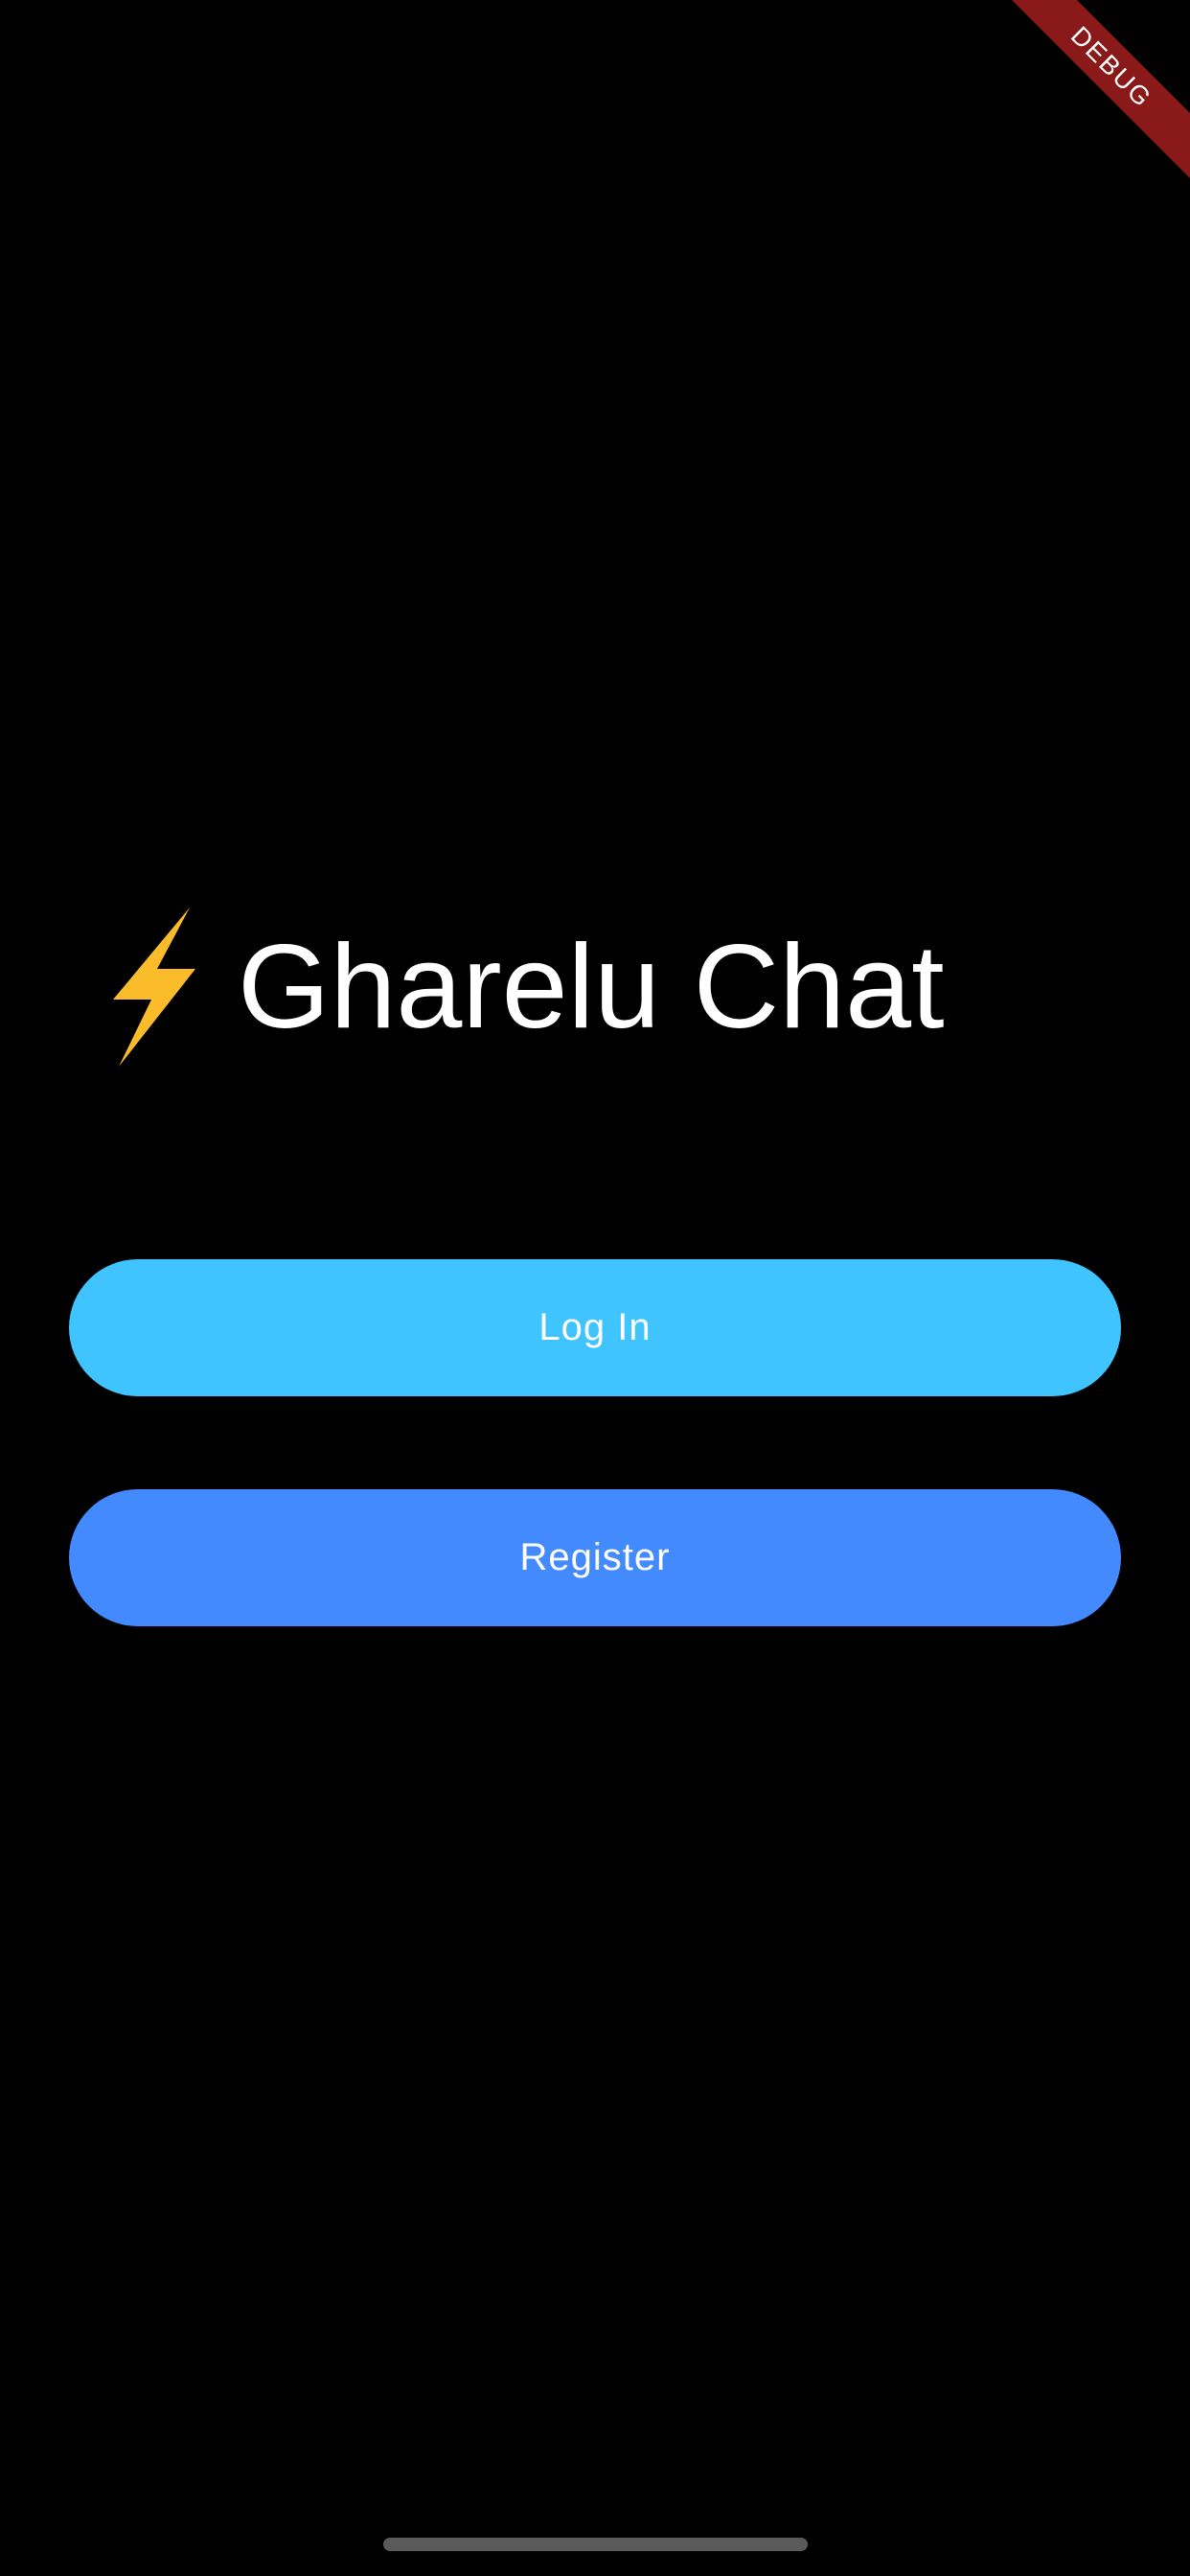 The width and height of the screenshot is (1190, 2576). What do you see at coordinates (595, 1327) in the screenshot?
I see `log-in-button: Log In` at bounding box center [595, 1327].